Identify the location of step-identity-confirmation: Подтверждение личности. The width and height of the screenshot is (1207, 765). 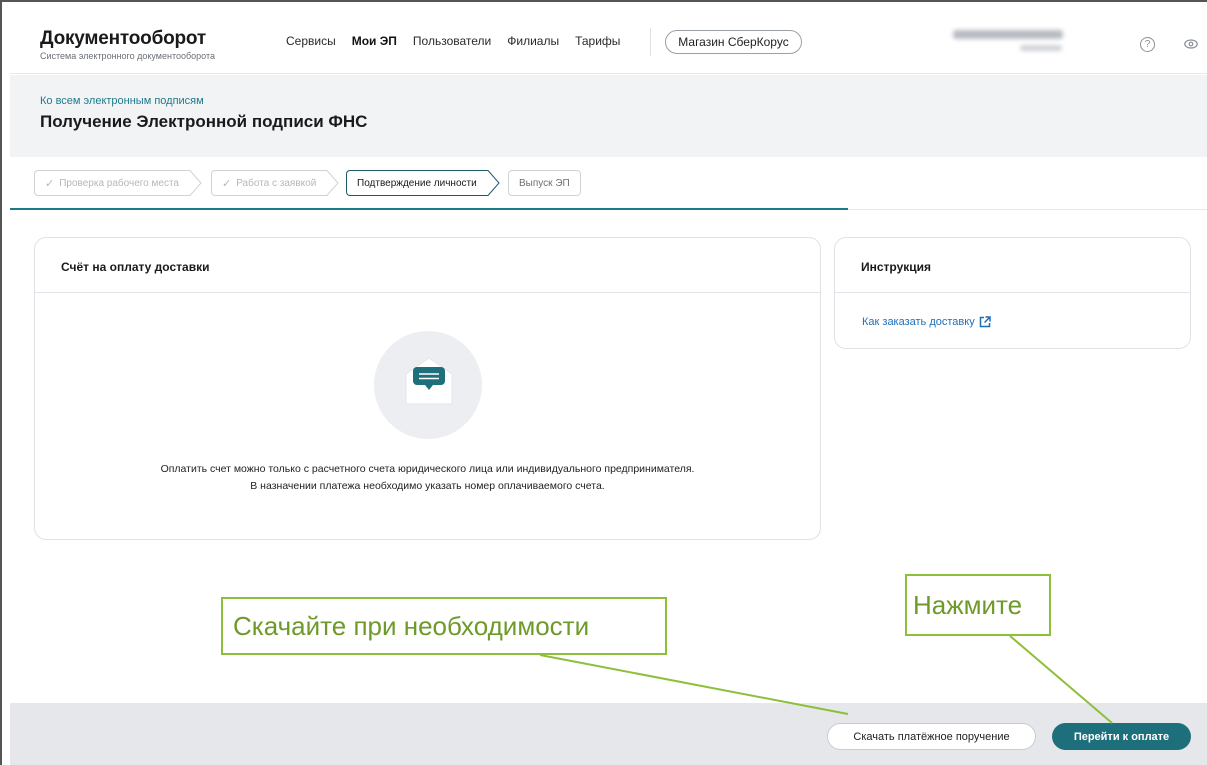
(423, 183).